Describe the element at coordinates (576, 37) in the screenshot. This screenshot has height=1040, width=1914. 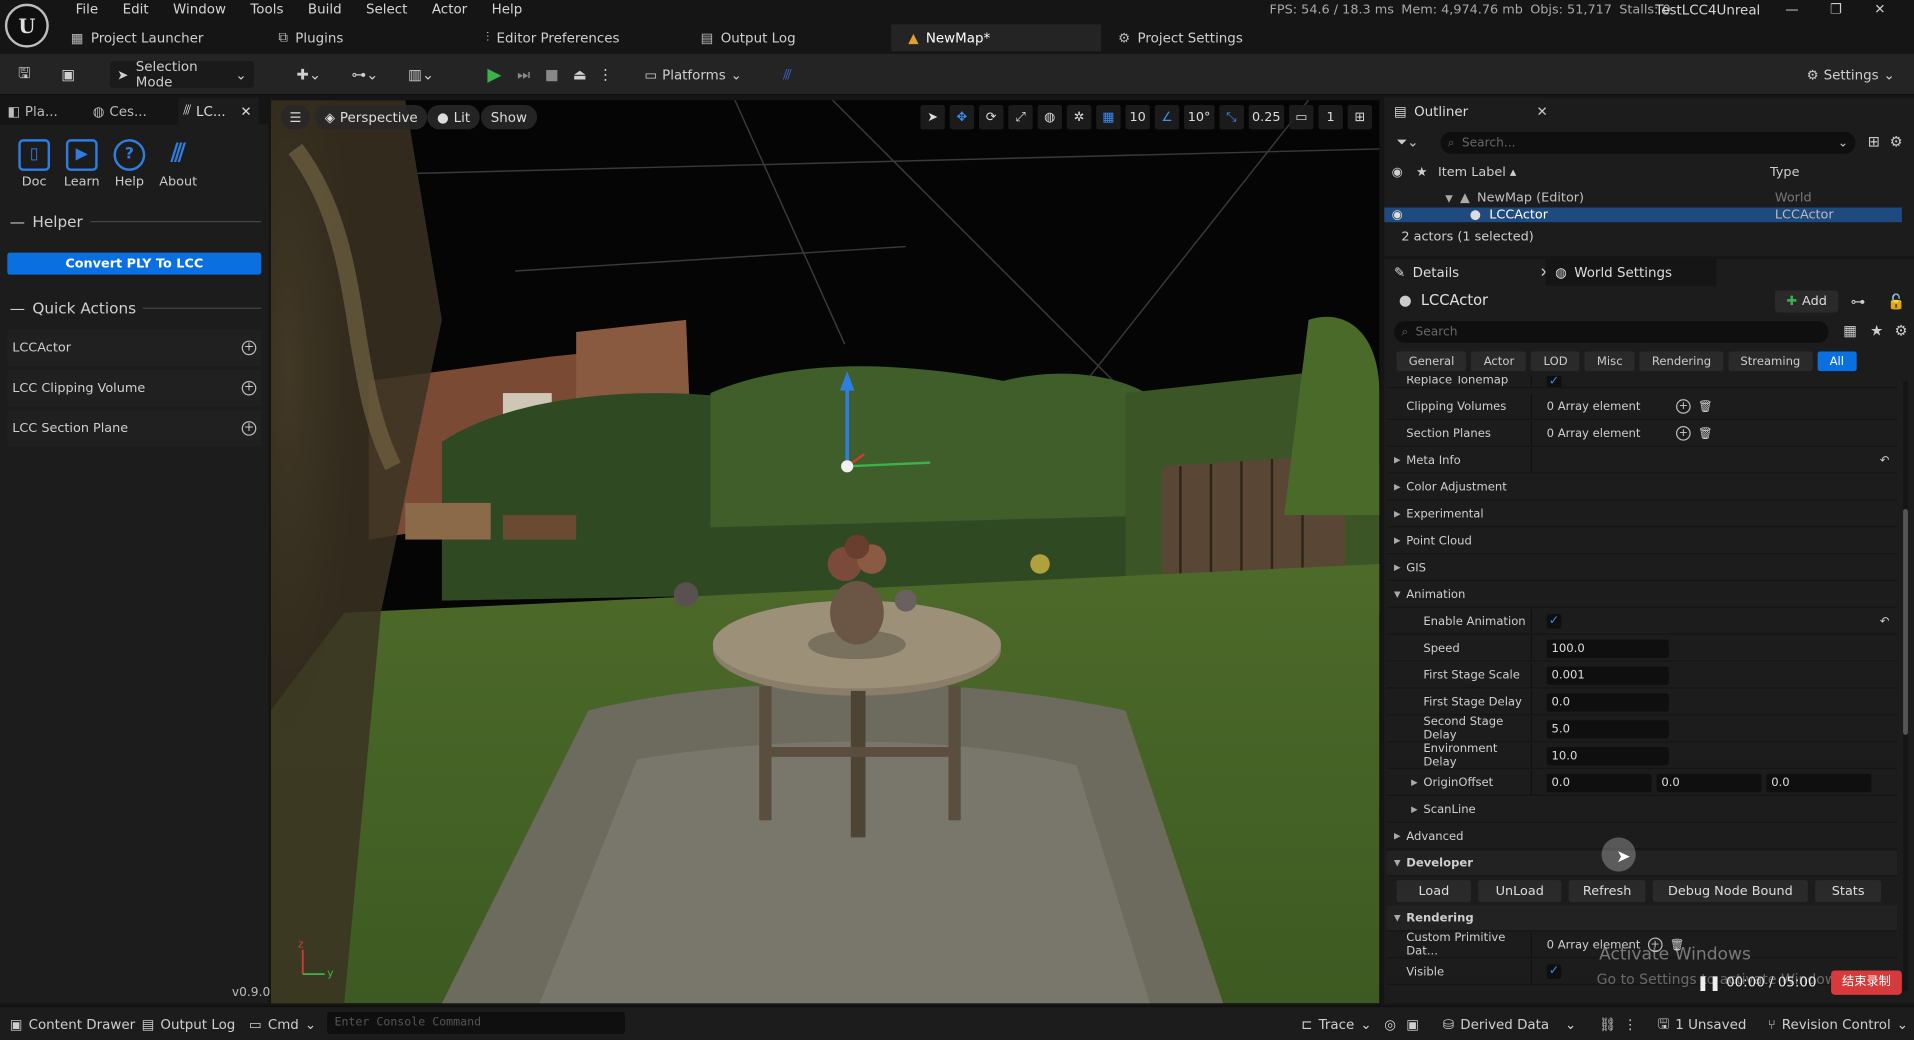
I see `tab-editor-preferences: ⫶ Editor Preferences` at that location.